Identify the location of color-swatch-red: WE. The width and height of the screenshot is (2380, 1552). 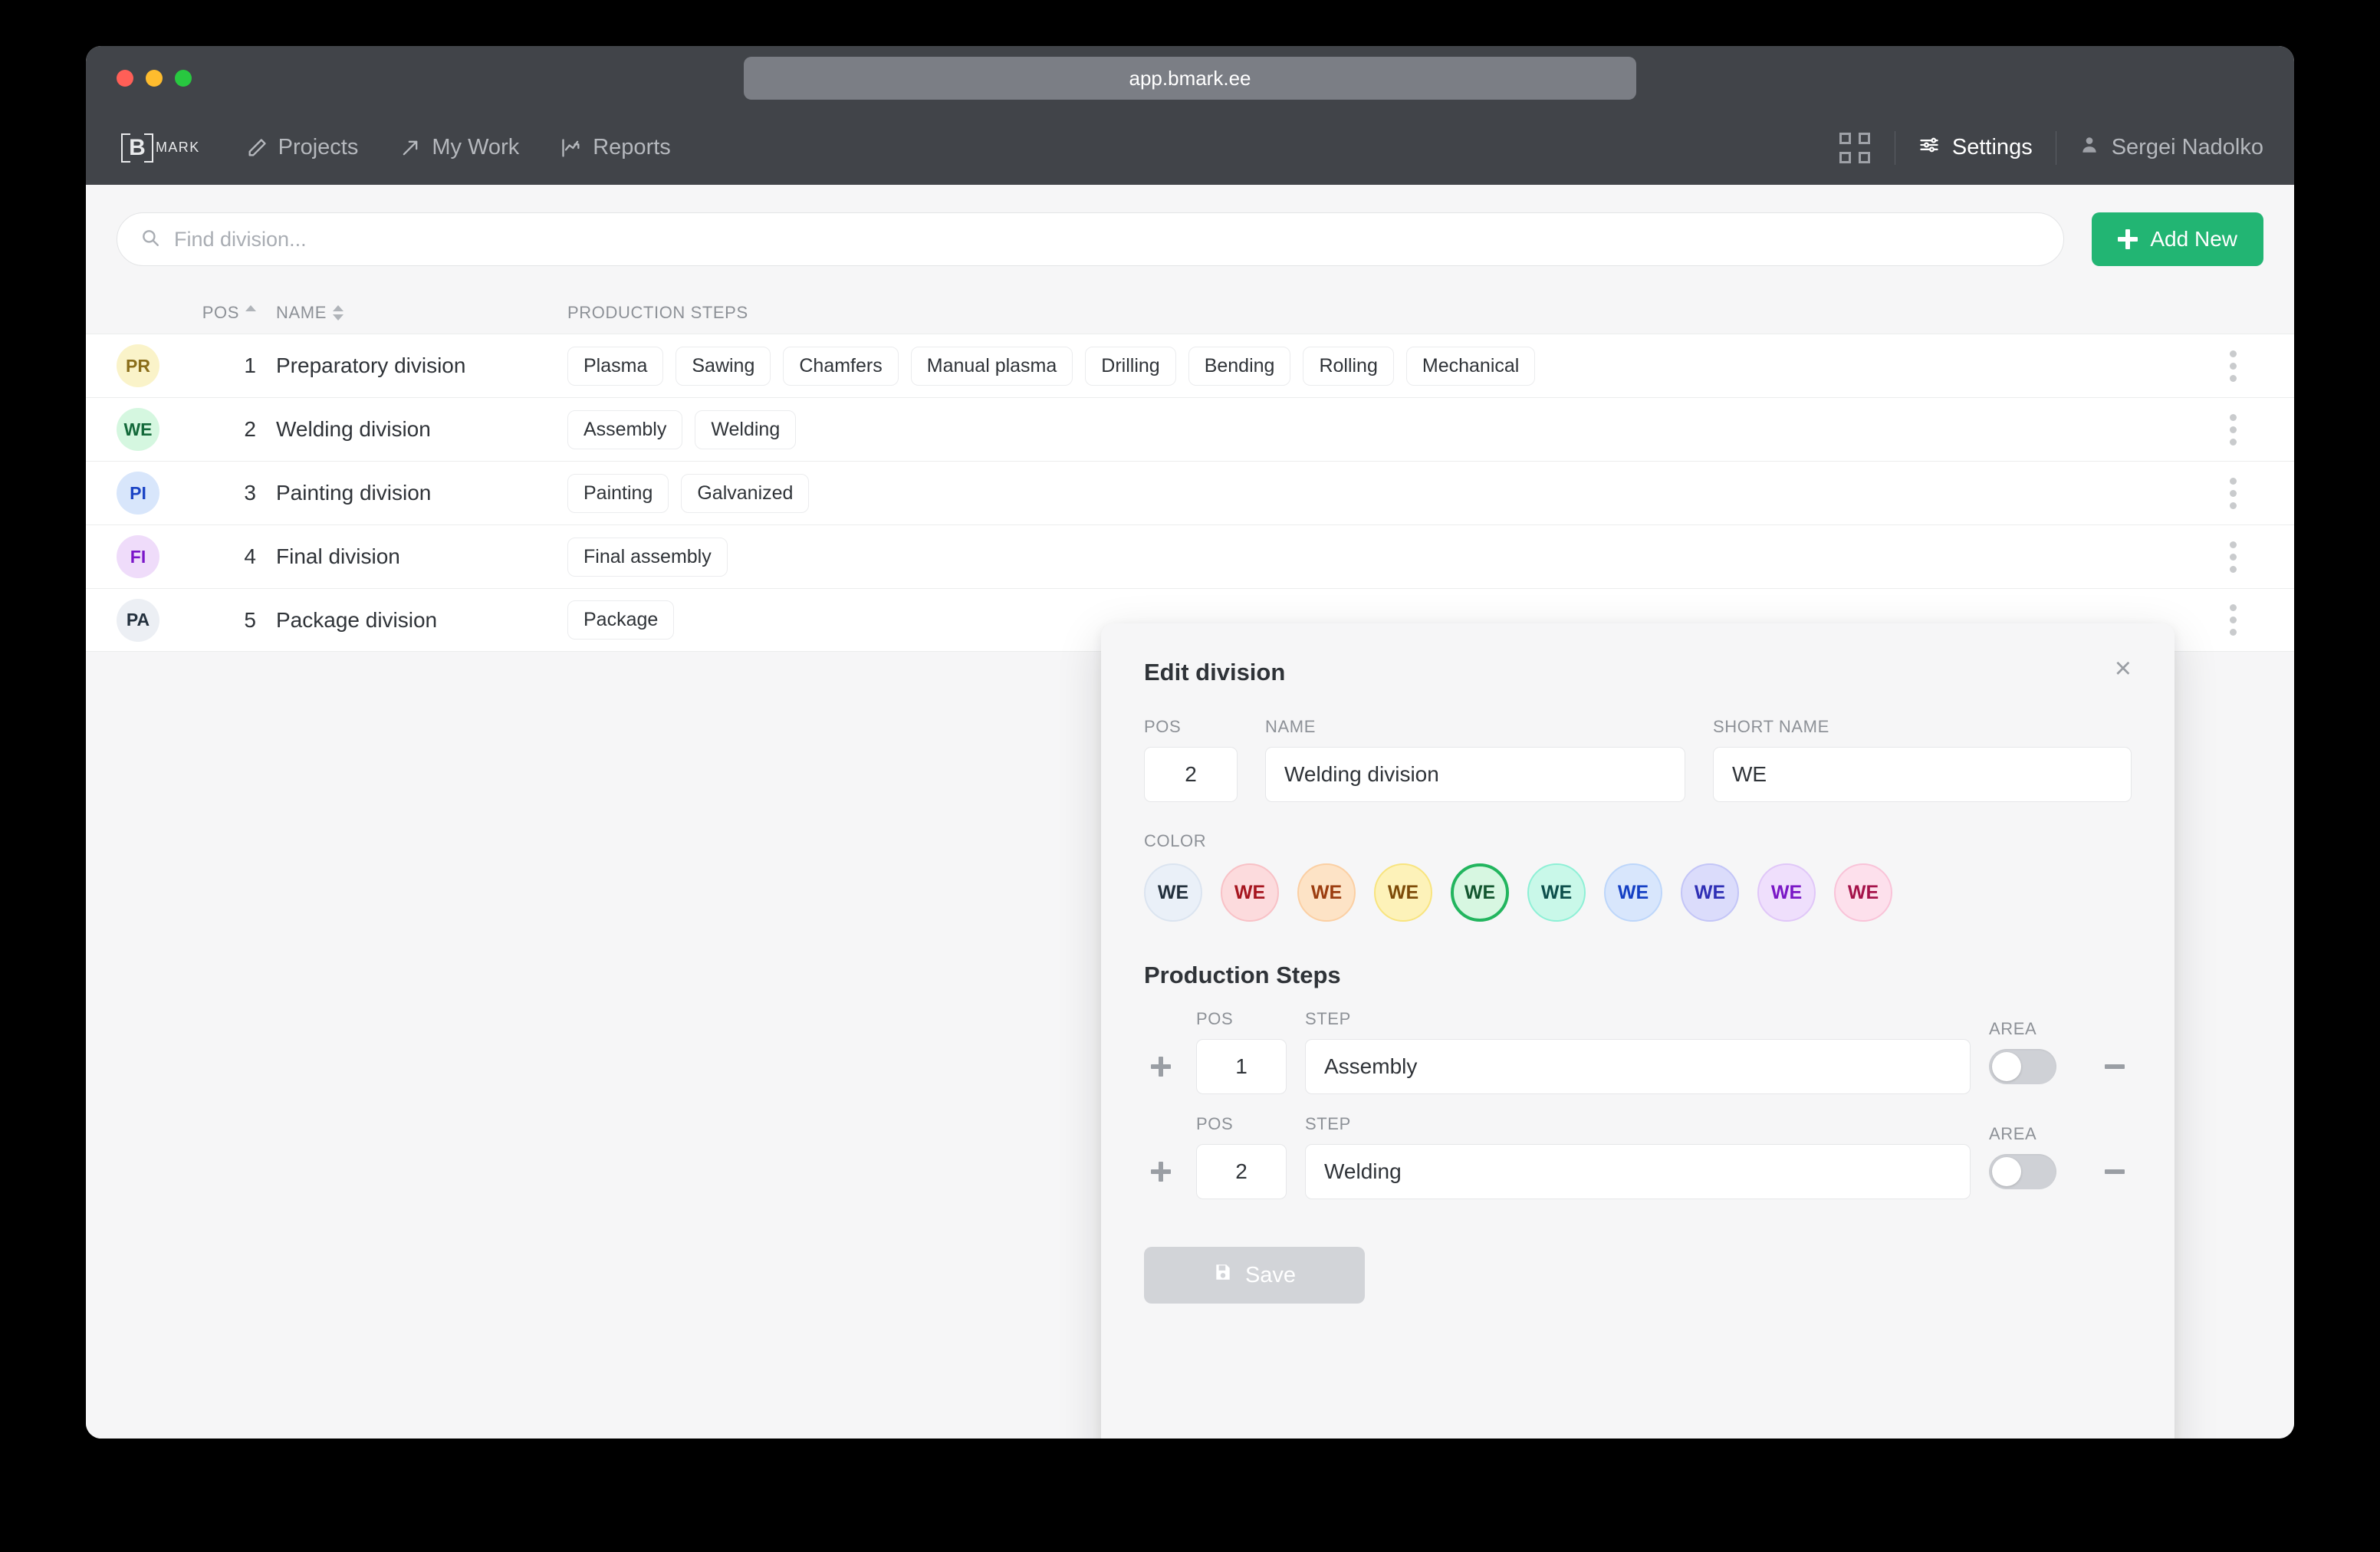
(1250, 892).